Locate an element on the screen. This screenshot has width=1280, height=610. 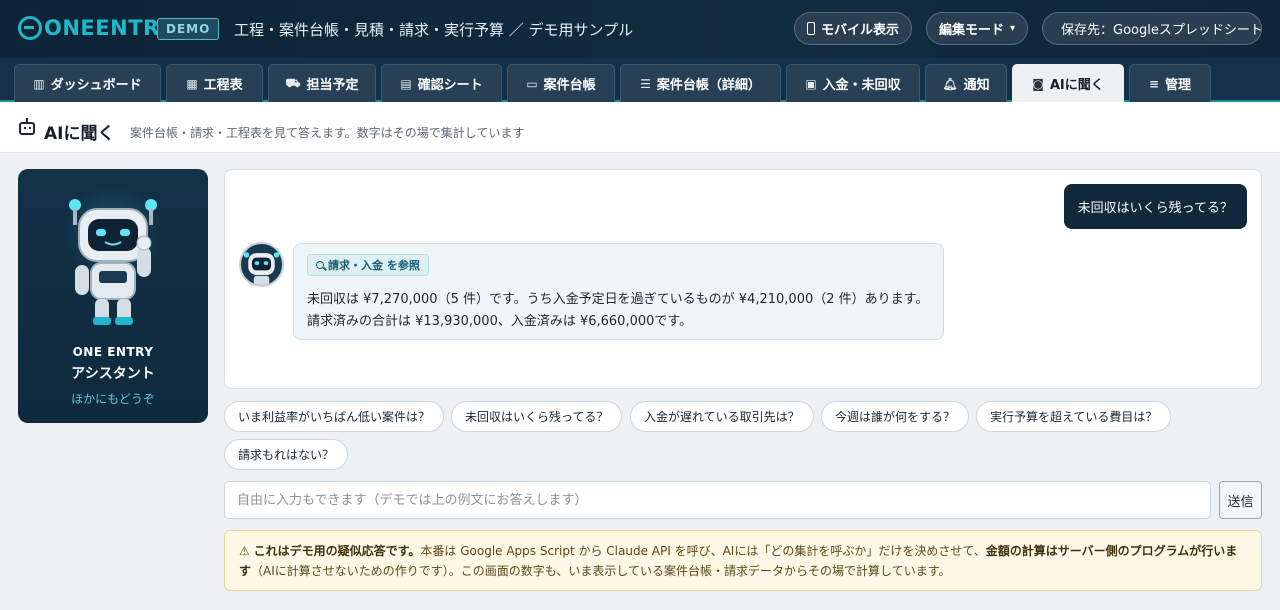
tab-label: 入金・未回収 is located at coordinates (861, 85).